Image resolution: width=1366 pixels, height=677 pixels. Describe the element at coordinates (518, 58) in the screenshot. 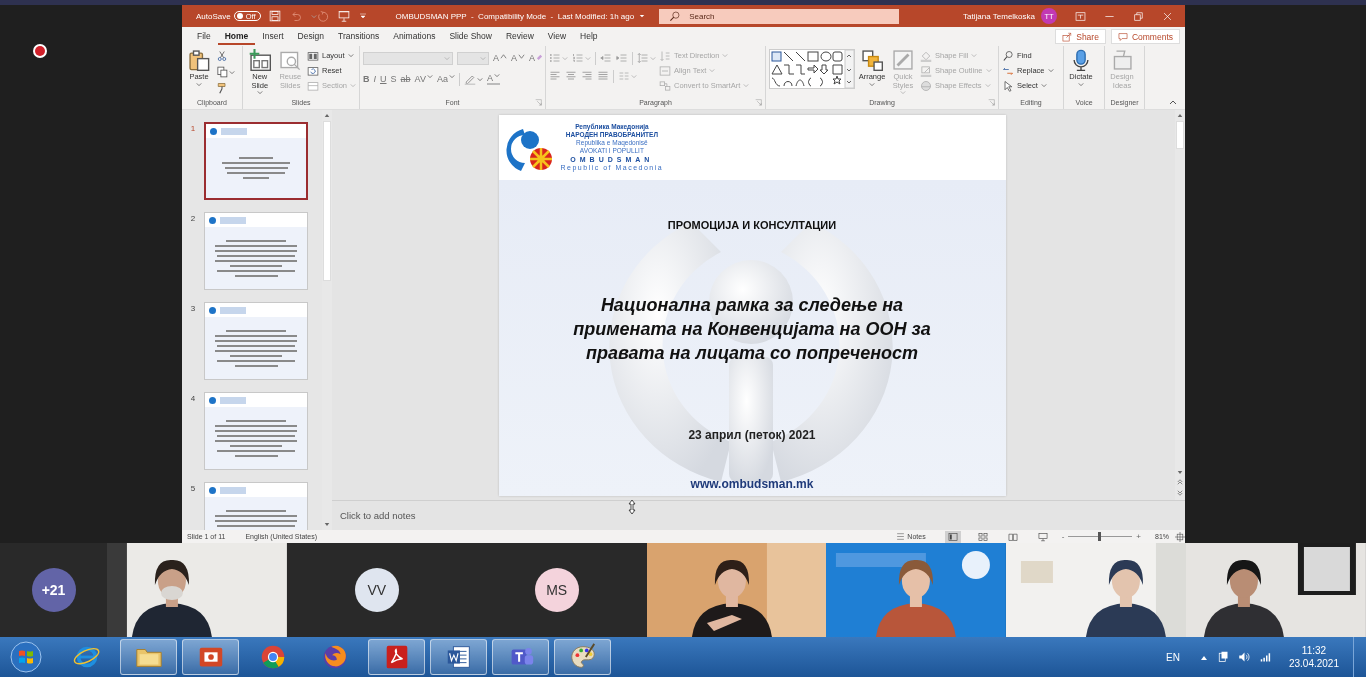

I see `shrink-font-button: A` at that location.